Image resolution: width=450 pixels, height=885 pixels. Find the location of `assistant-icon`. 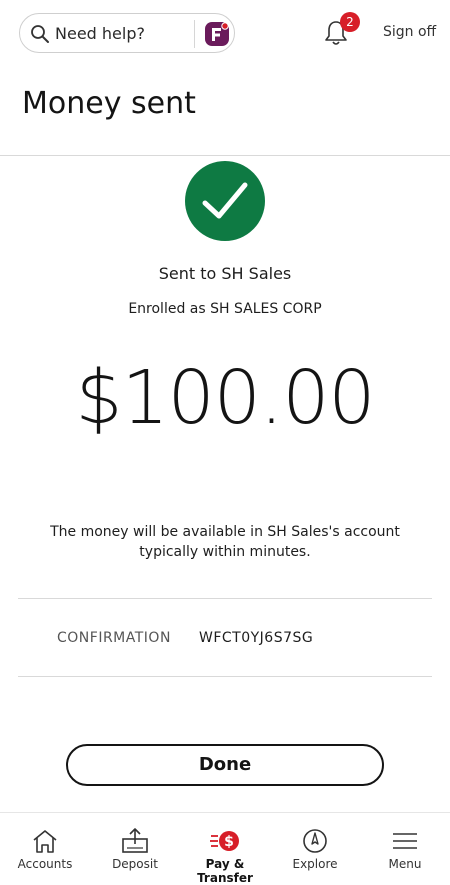

assistant-icon is located at coordinates (217, 34).